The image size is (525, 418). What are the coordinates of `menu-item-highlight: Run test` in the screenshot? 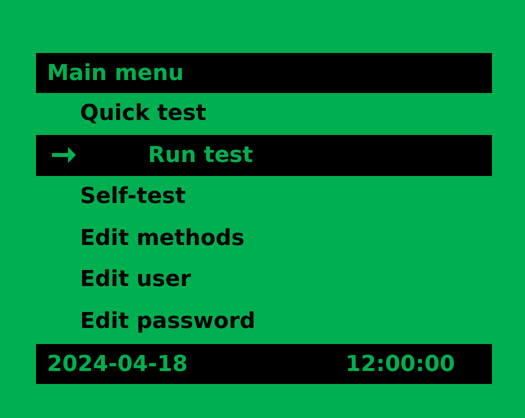 It's located at (264, 155).